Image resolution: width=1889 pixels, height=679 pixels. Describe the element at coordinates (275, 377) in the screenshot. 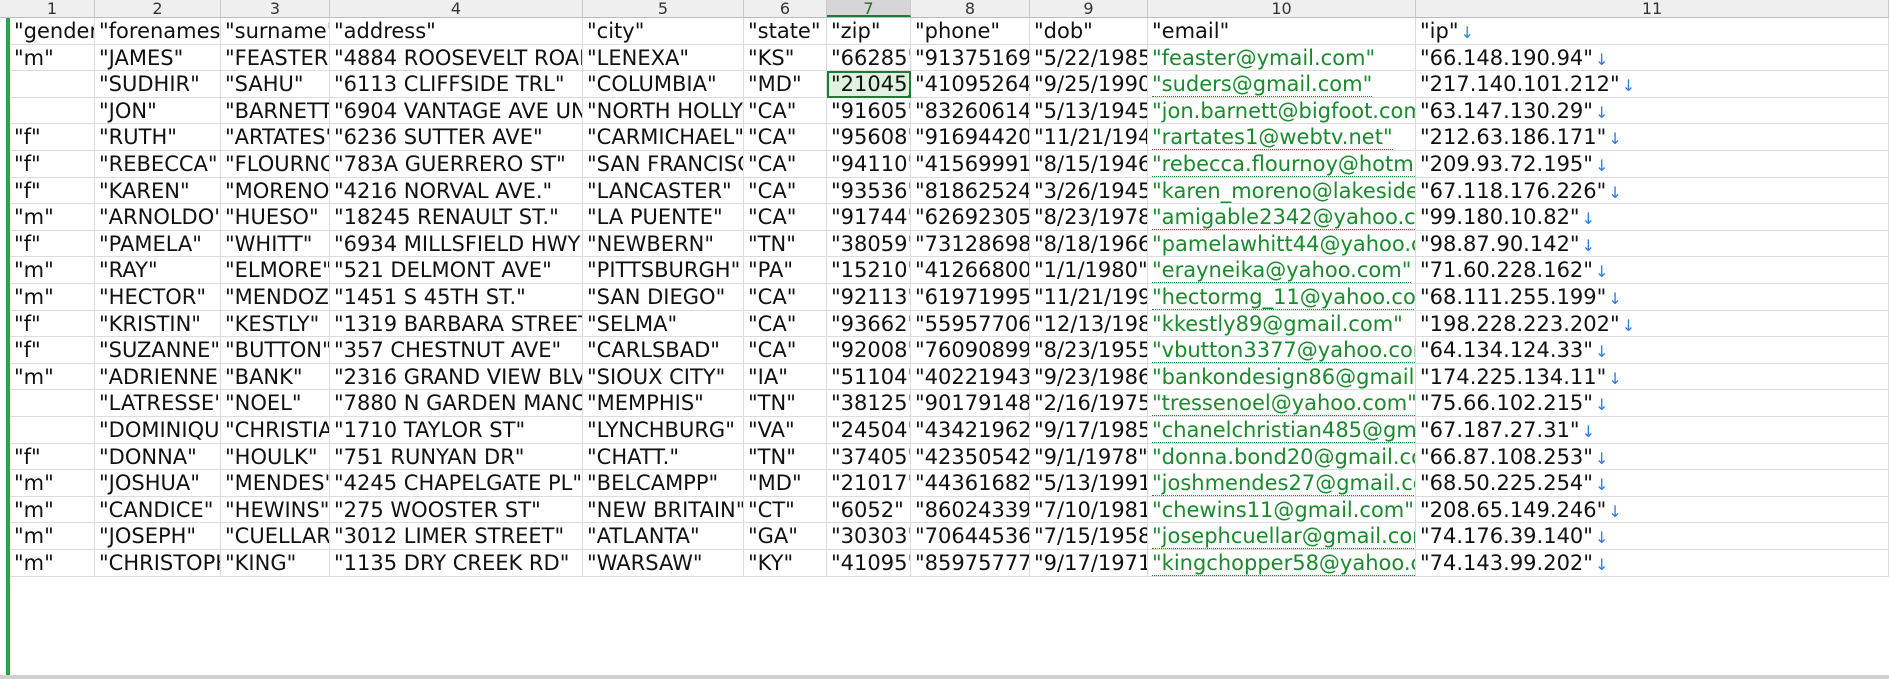

I see `table-cell: "BANK"` at that location.